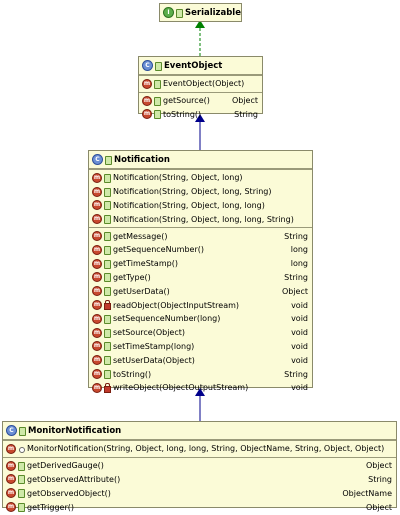 The height and width of the screenshot is (515, 400). What do you see at coordinates (140, 236) in the screenshot?
I see `member-signature: getMessage()` at bounding box center [140, 236].